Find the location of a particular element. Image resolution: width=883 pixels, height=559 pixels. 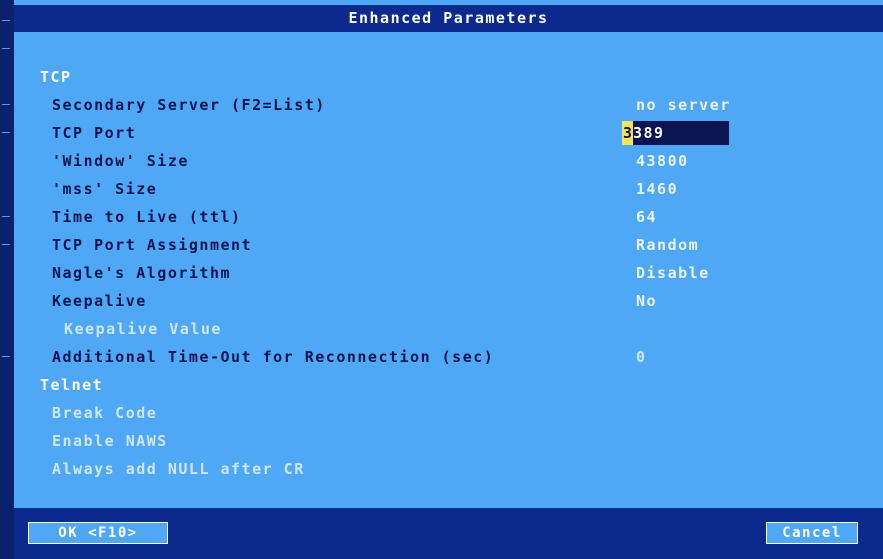

window-size-value: 43800 is located at coordinates (662, 161).